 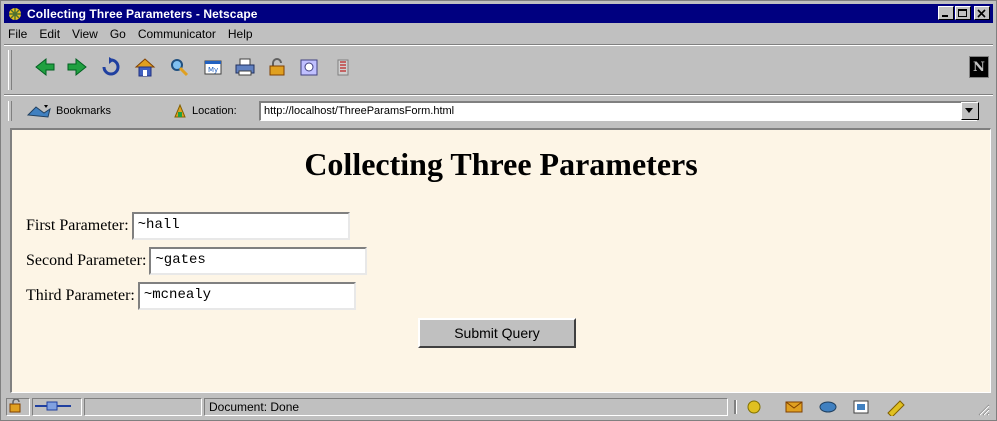 I want to click on dropdown-arrow-icon, so click(x=969, y=110).